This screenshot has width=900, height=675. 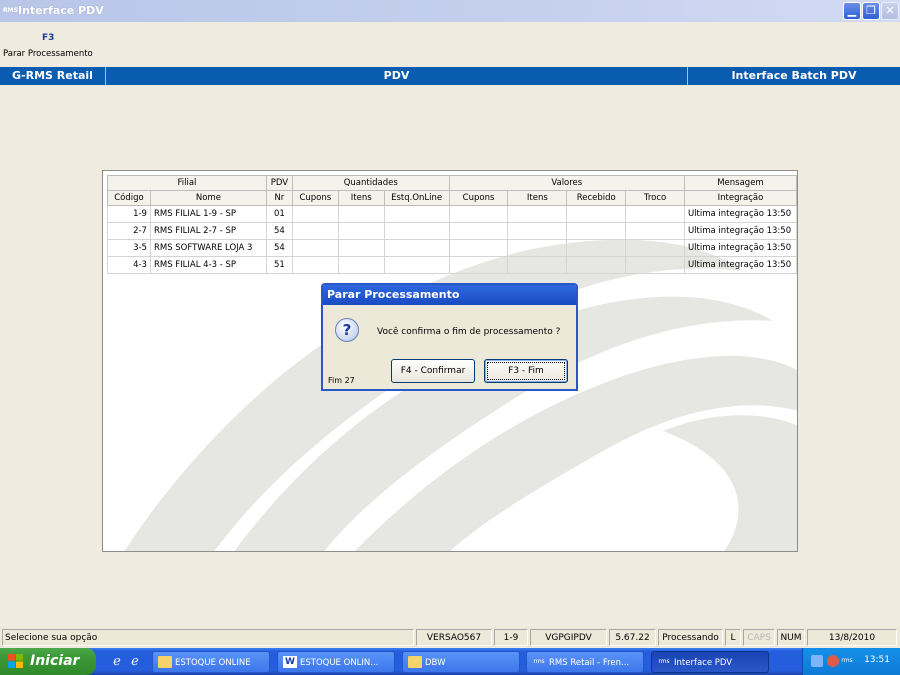 What do you see at coordinates (208, 248) in the screenshot?
I see `cell-nome: RMS SOFTWARE LOJA 3` at bounding box center [208, 248].